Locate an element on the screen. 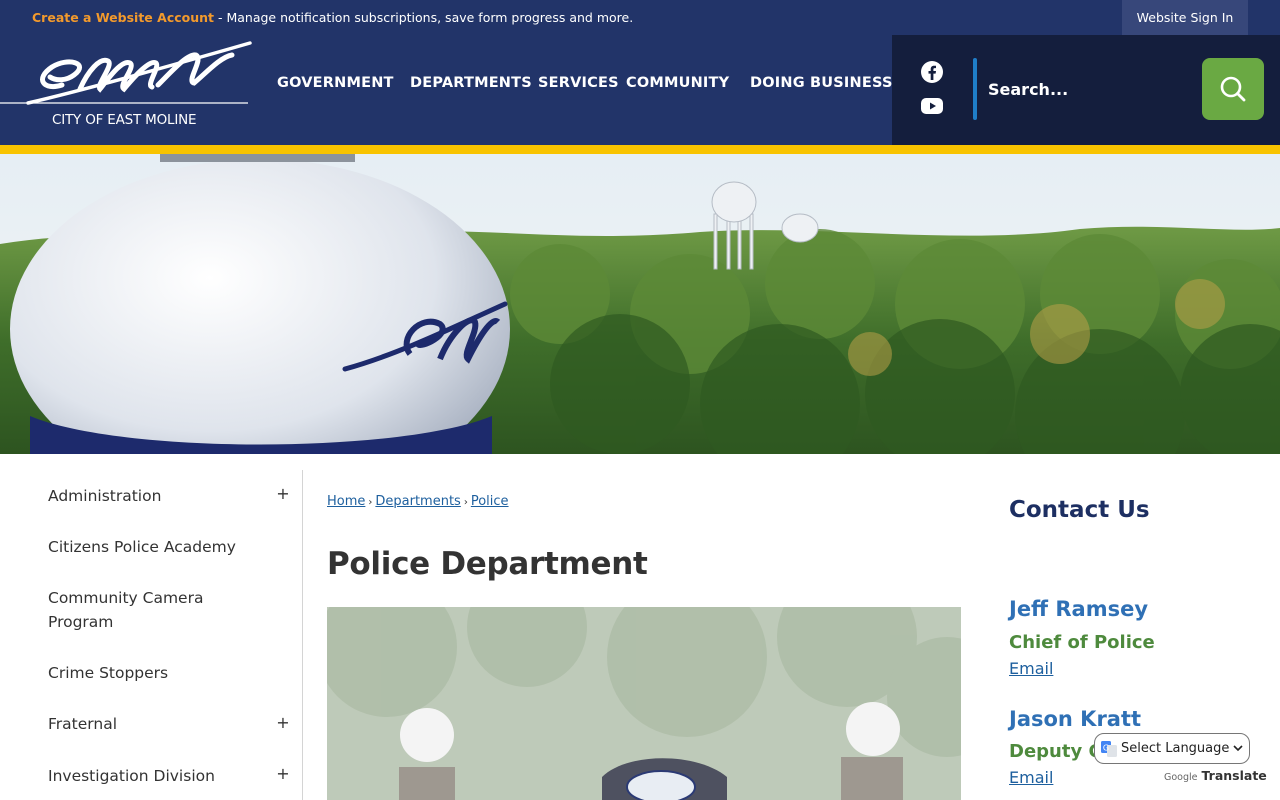 This screenshot has width=1280, height=800. chevron-down-icon is located at coordinates (1238, 748).